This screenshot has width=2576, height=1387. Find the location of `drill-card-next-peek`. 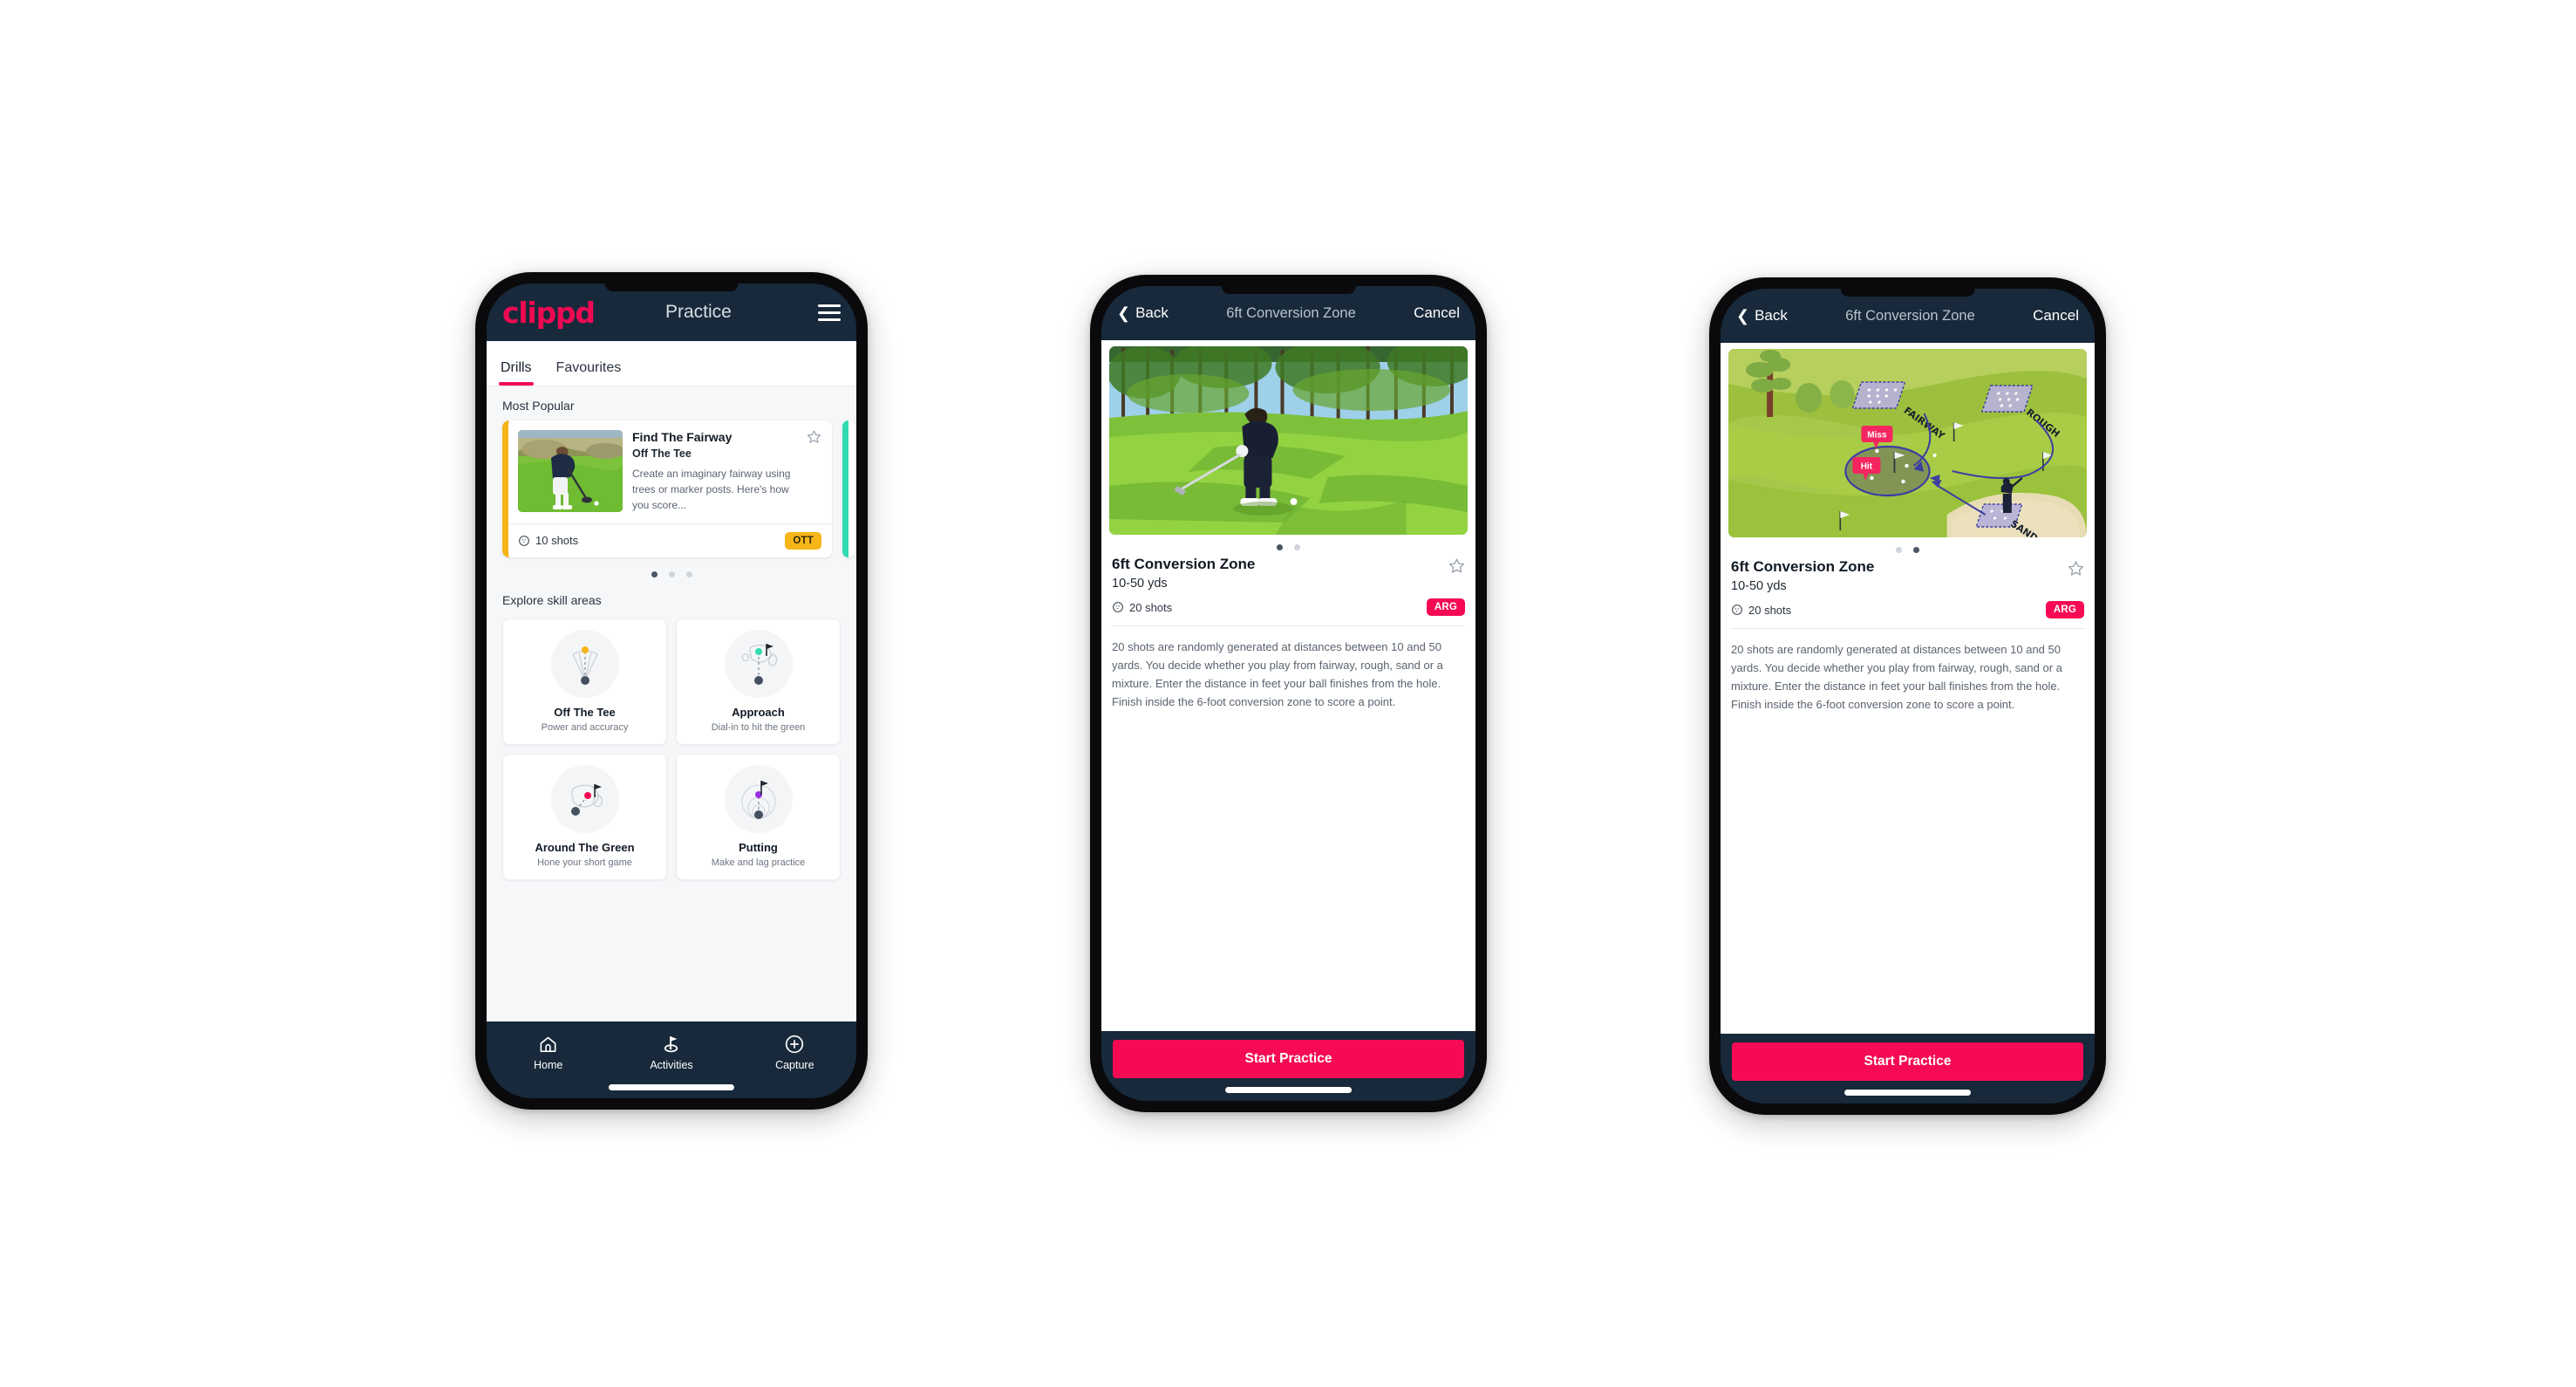

drill-card-next-peek is located at coordinates (849, 489).